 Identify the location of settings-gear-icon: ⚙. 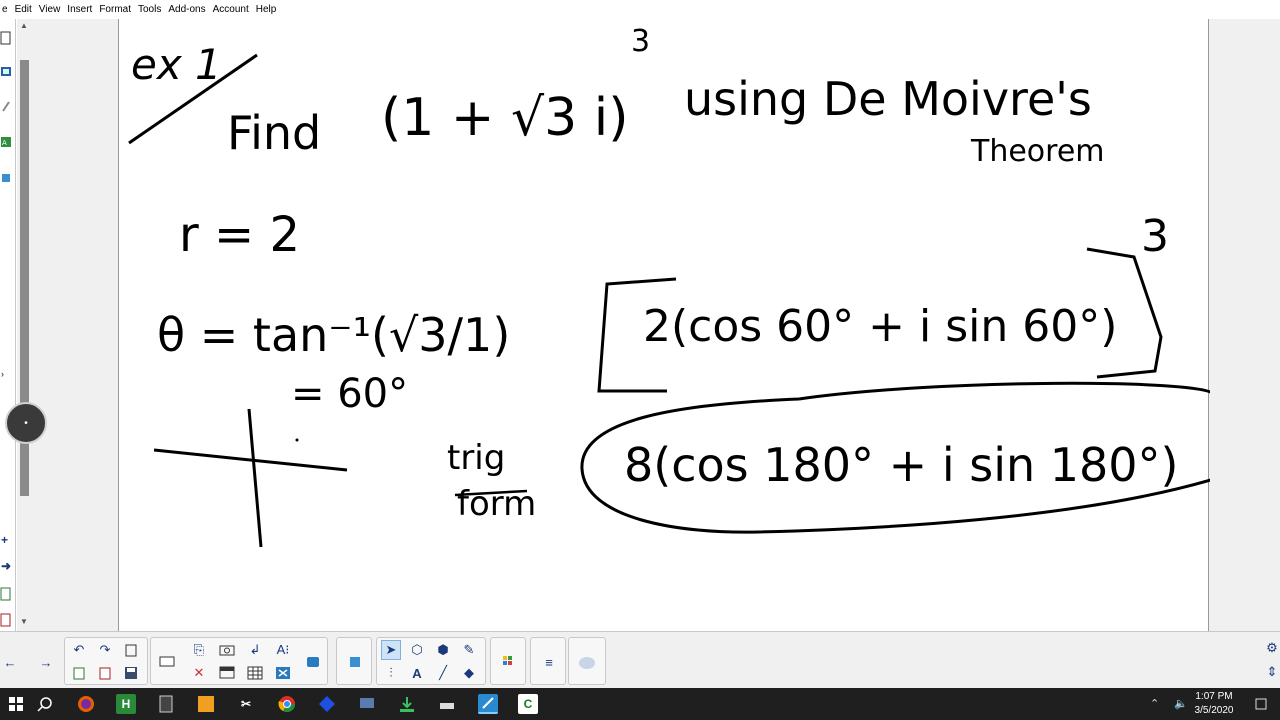
(1271, 648).